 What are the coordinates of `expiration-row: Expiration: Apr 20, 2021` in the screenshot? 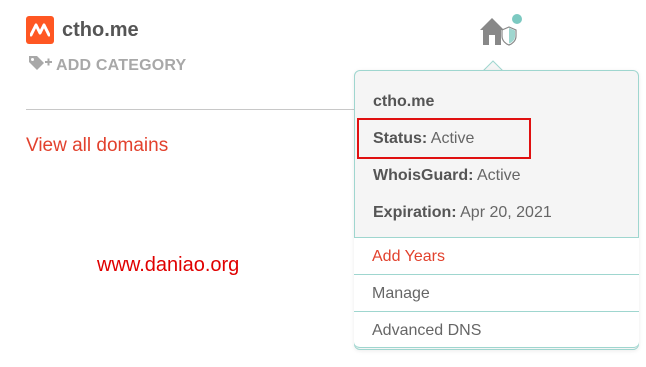 It's located at (462, 213).